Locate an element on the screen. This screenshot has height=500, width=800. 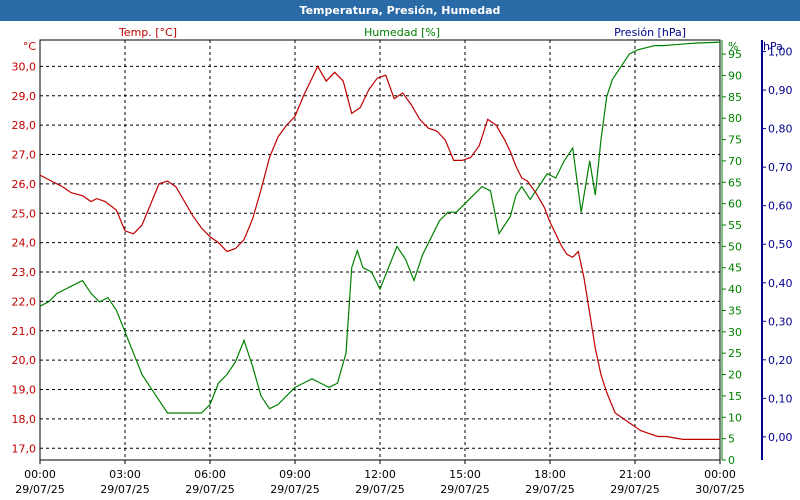
pressure-axis-unit: hPa is located at coordinates (773, 46).